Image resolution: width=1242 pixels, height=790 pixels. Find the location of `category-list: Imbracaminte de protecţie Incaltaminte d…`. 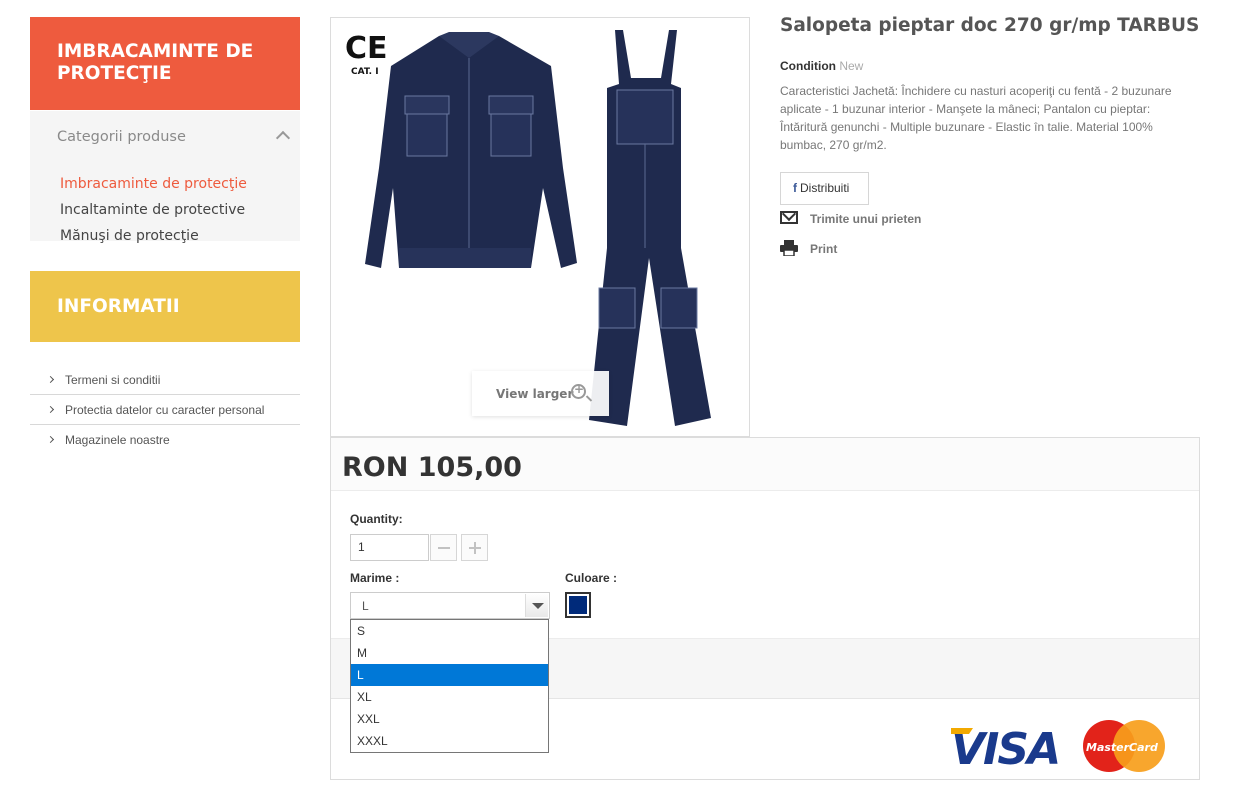

category-list: Imbracaminte de protecţie Incaltaminte d… is located at coordinates (153, 210).